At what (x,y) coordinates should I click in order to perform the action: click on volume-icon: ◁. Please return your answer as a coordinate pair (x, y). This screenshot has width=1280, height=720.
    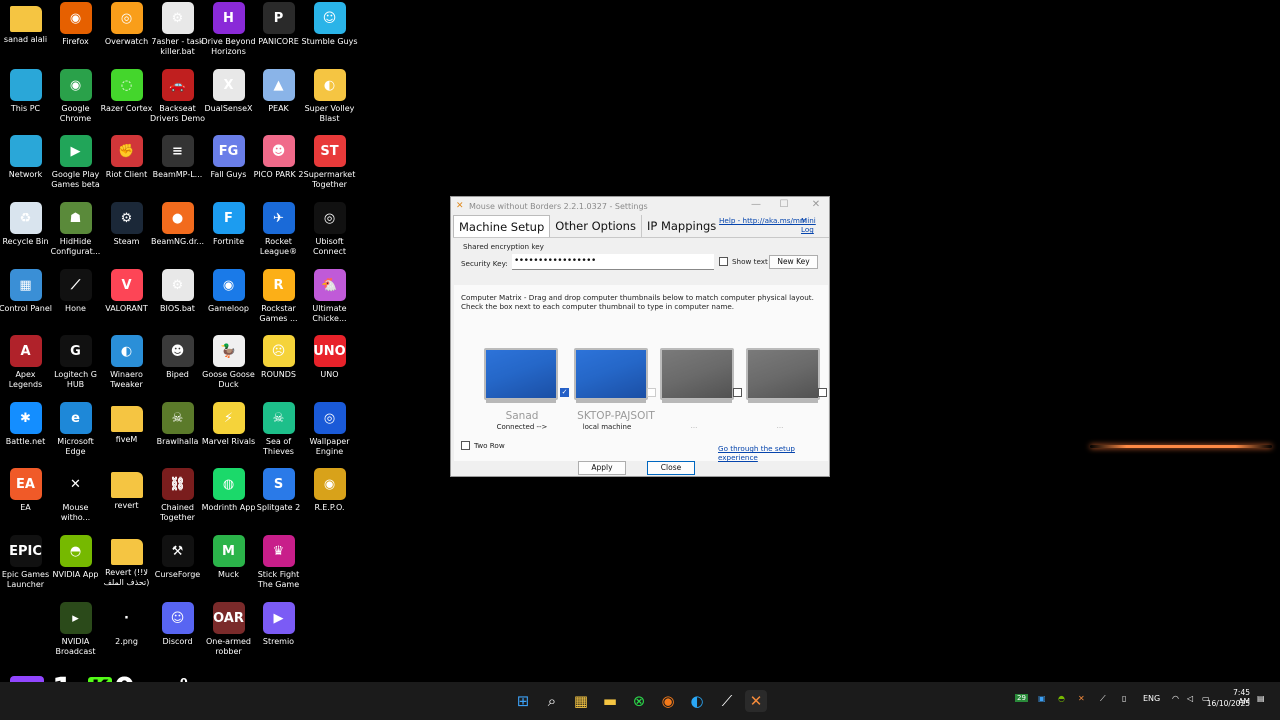
    Looking at the image, I should click on (1190, 698).